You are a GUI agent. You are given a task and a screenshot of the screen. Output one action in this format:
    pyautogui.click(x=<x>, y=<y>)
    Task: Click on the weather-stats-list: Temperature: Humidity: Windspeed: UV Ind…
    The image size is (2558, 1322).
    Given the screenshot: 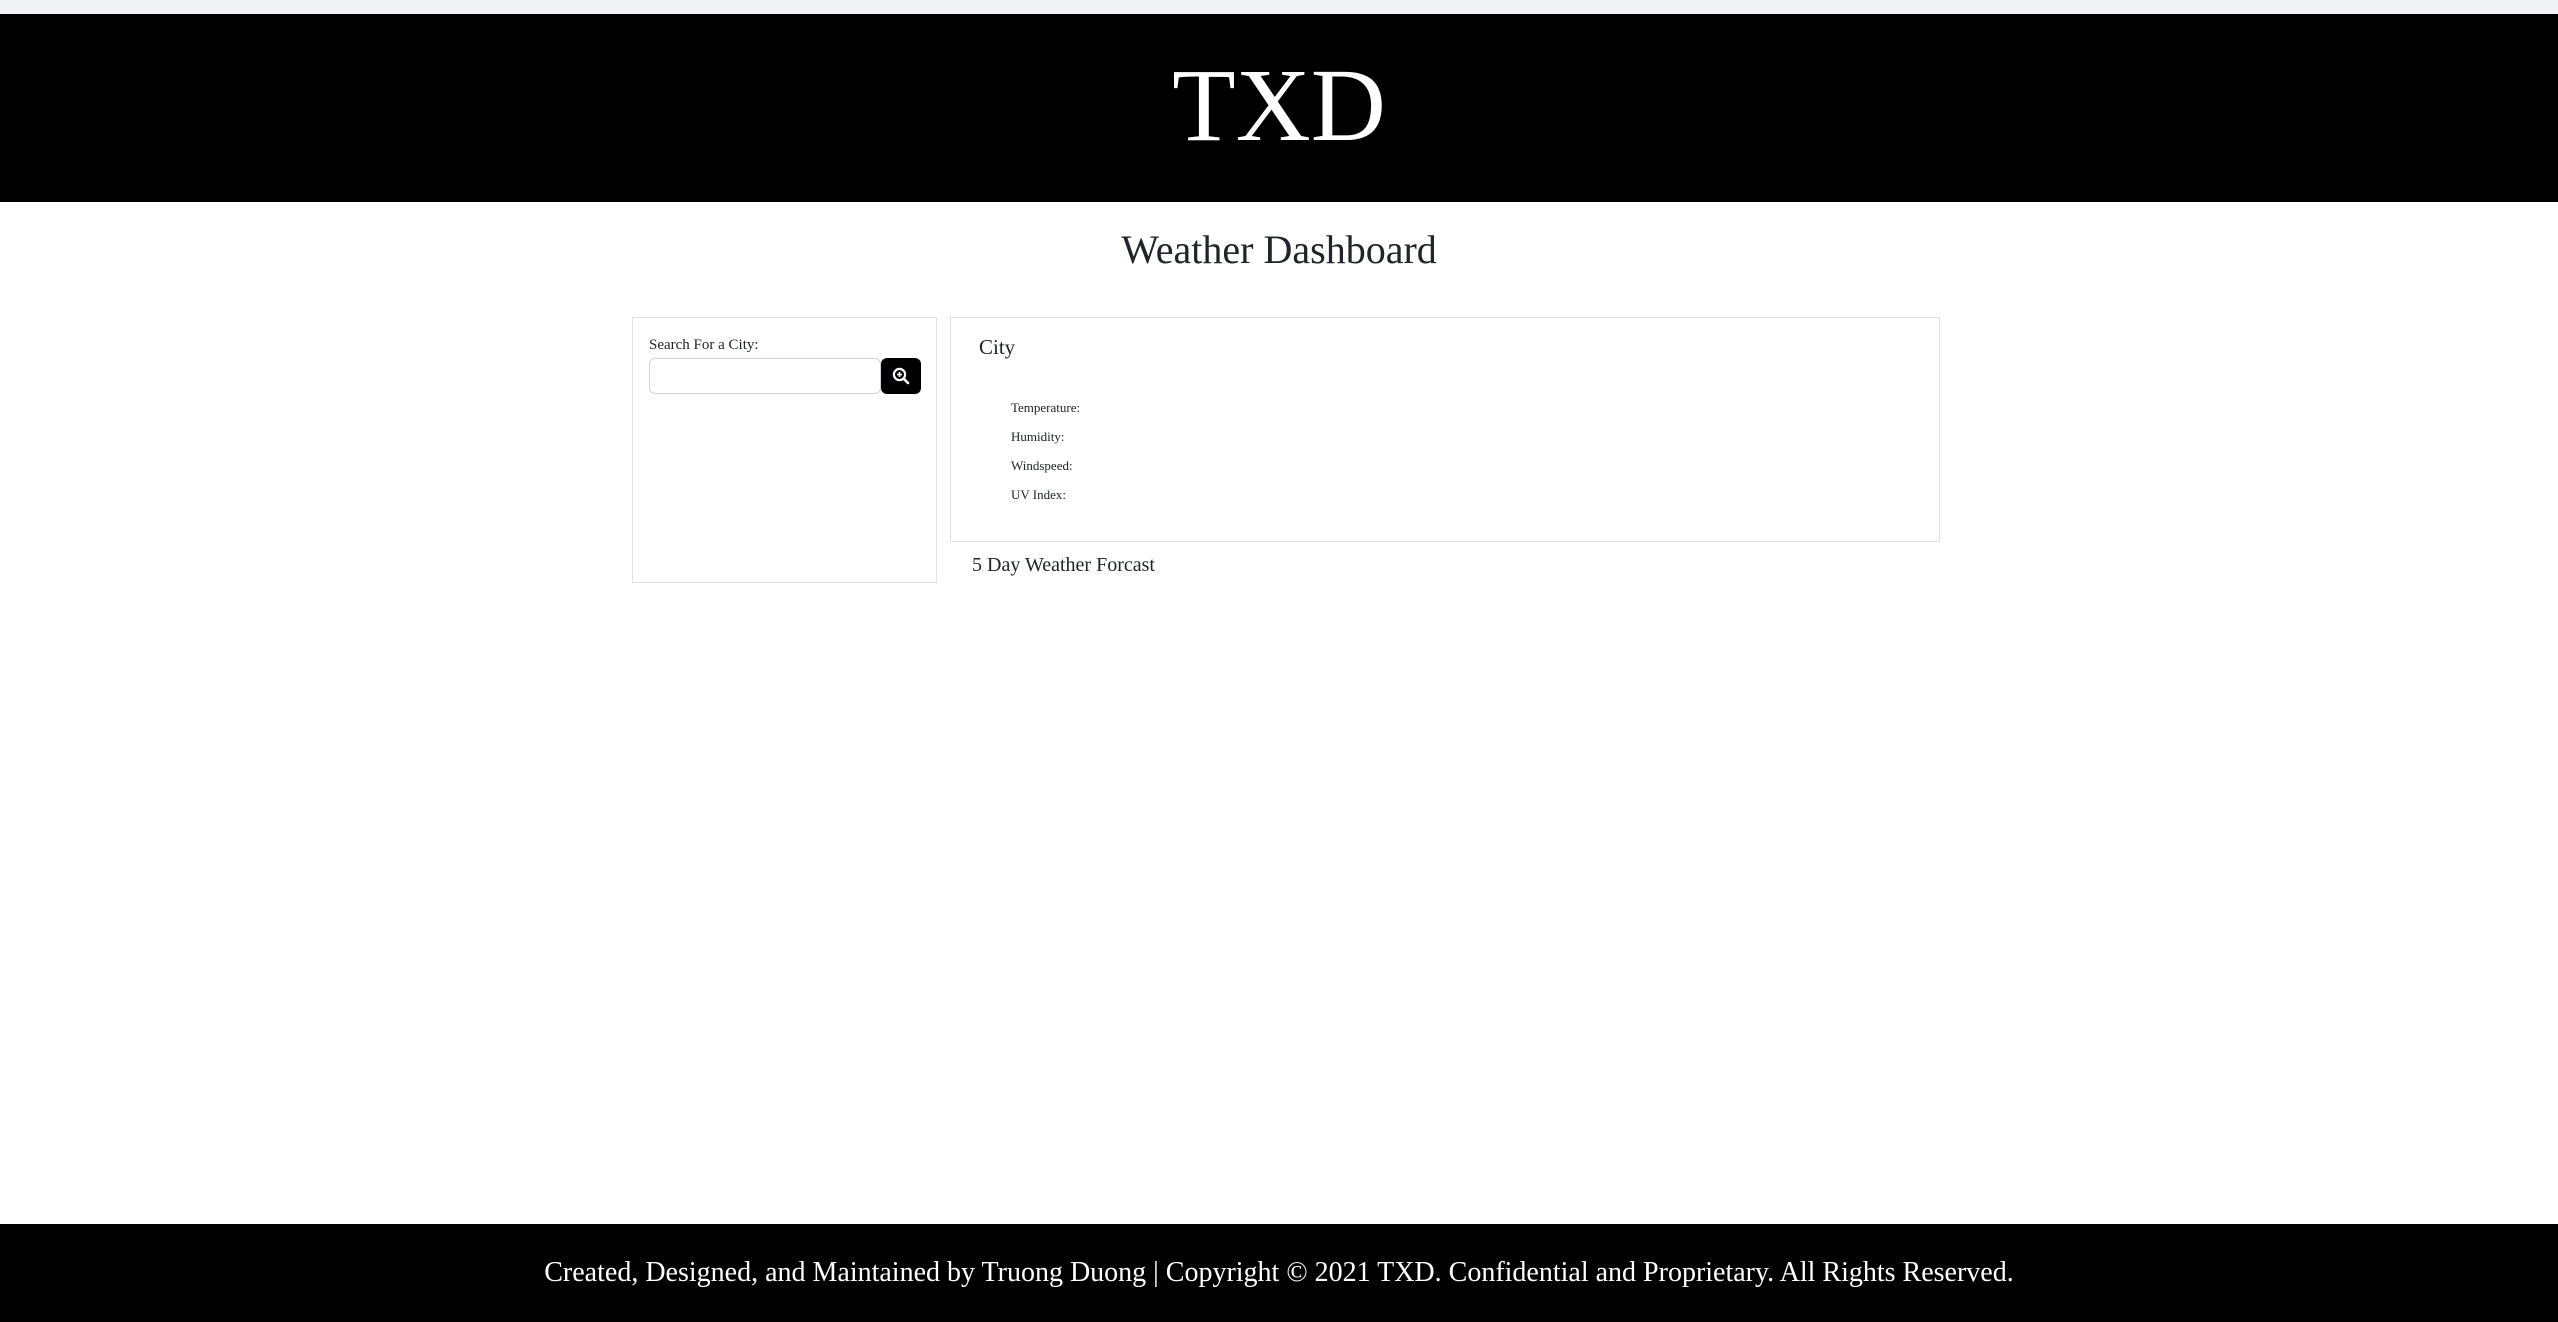 What is the action you would take?
    pyautogui.click(x=1045, y=458)
    